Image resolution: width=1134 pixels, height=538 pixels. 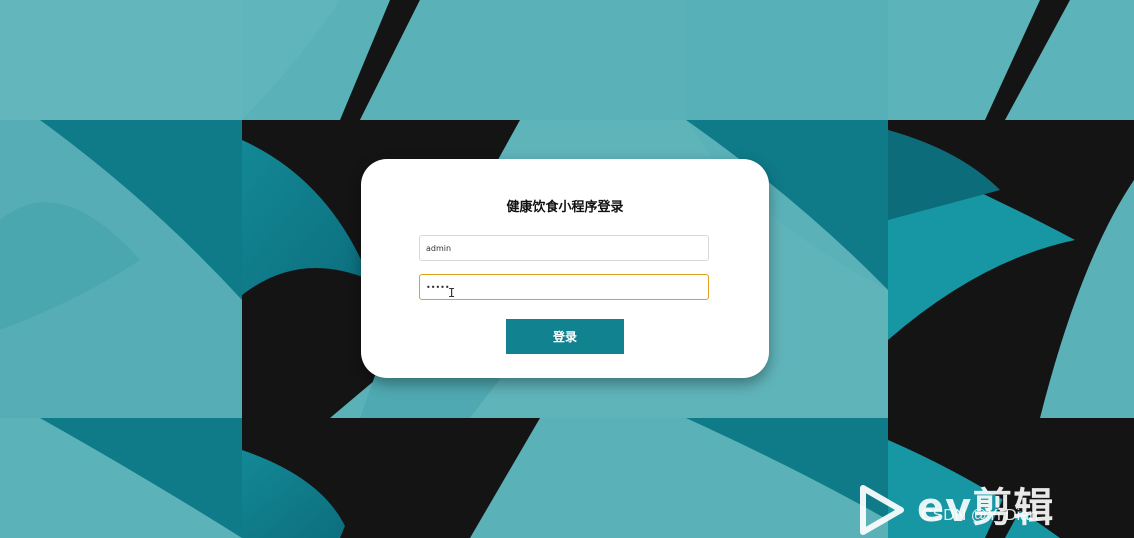 I want to click on i-beam-cursor-icon: I, so click(x=452, y=293).